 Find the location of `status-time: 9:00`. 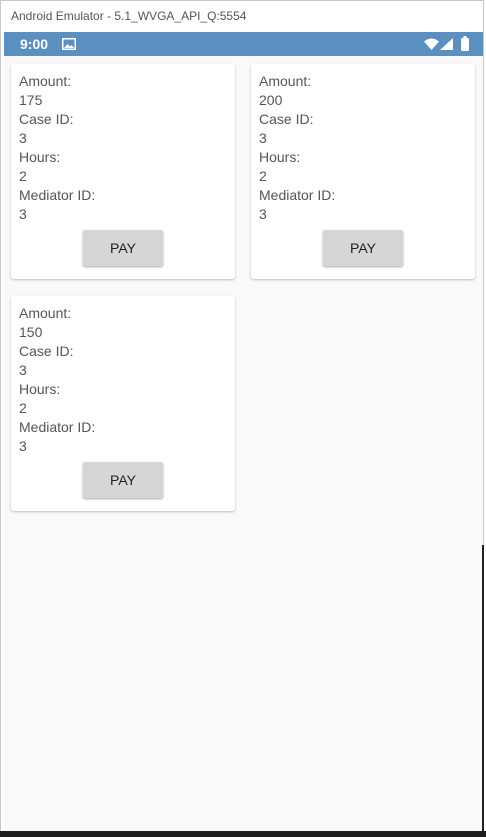

status-time: 9:00 is located at coordinates (34, 44).